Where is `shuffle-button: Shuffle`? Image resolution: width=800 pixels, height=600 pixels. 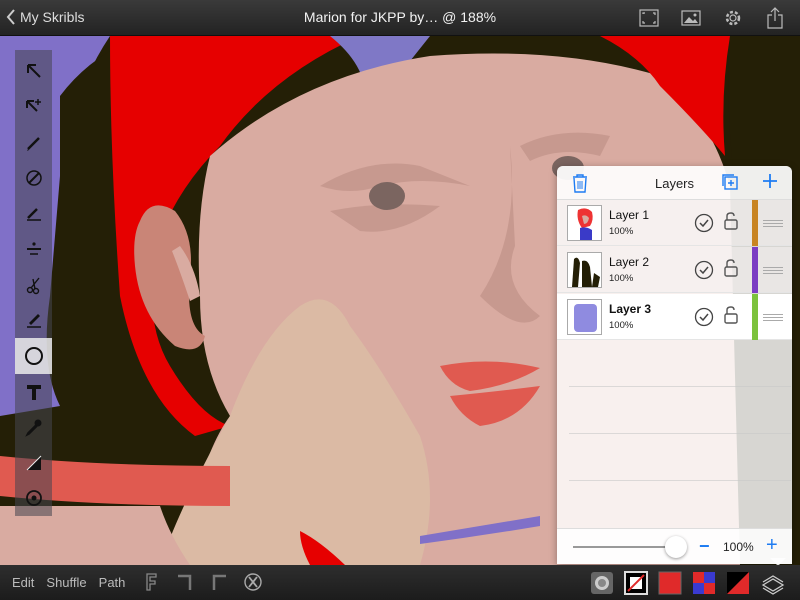 shuffle-button: Shuffle is located at coordinates (66, 582).